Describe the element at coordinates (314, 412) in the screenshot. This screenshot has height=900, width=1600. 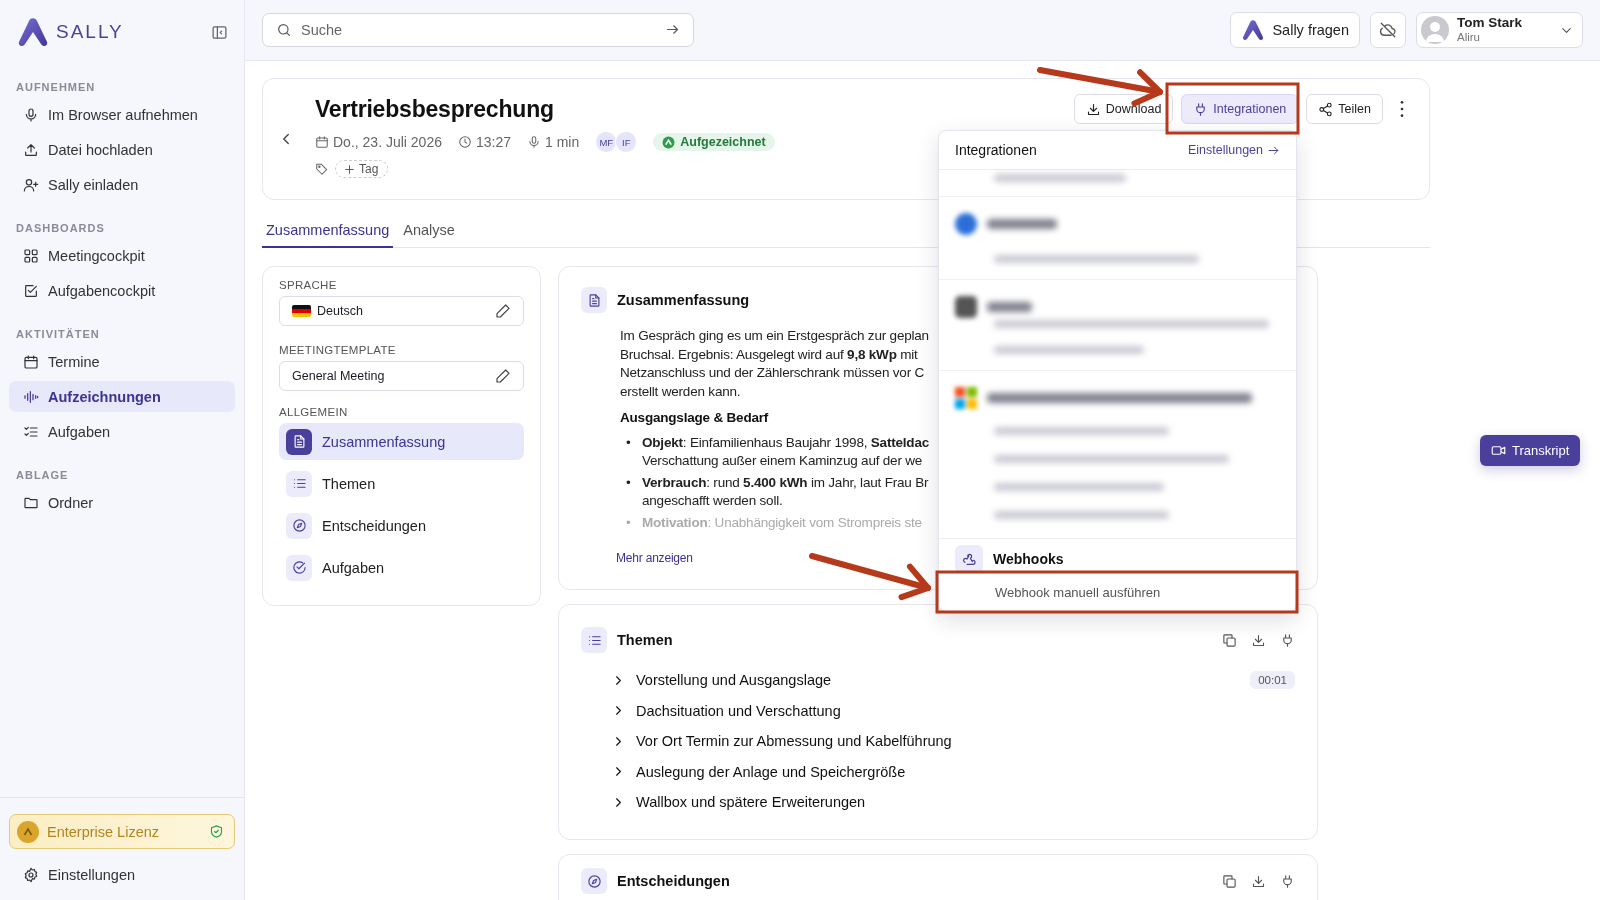
I see `section-heading: ALLGEMEIN` at that location.